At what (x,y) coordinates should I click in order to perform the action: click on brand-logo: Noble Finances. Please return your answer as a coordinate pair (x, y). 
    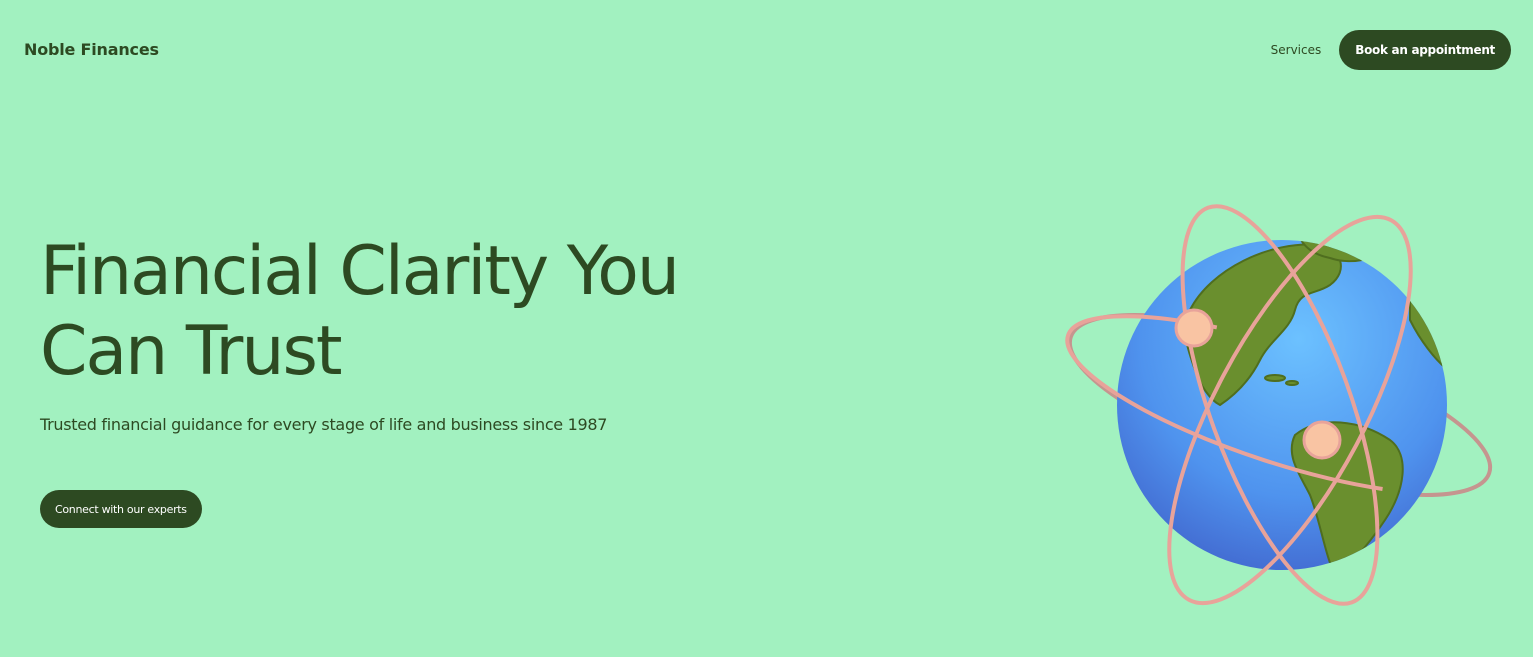
    Looking at the image, I should click on (91, 49).